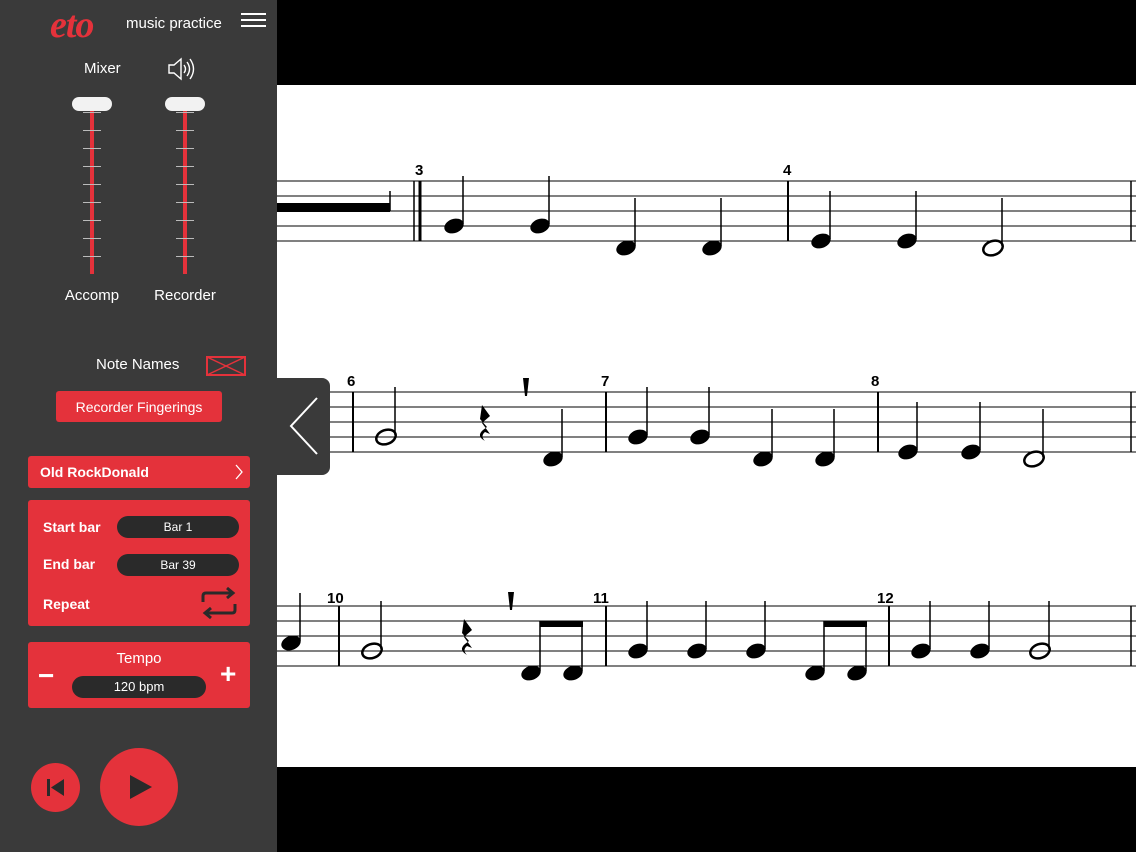  What do you see at coordinates (601, 598) in the screenshot?
I see `bar-number: 11` at bounding box center [601, 598].